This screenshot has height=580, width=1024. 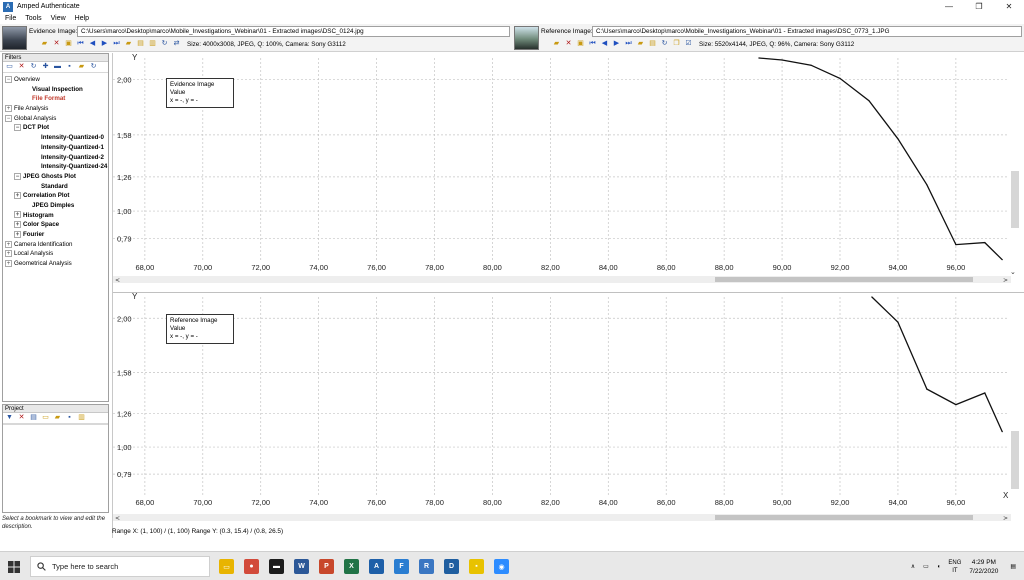 What do you see at coordinates (14, 38) in the screenshot?
I see `evidence-thumbnail` at bounding box center [14, 38].